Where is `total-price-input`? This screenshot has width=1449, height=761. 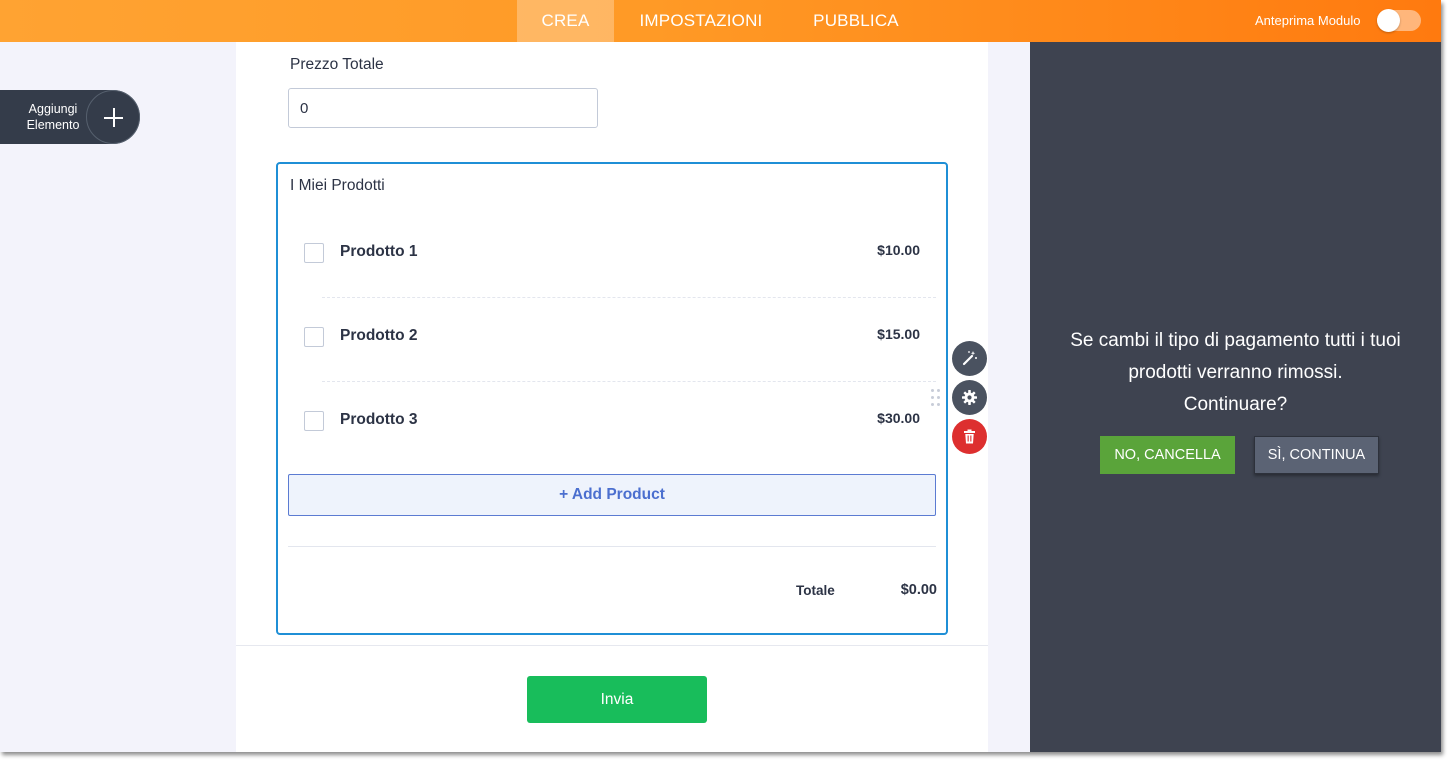 total-price-input is located at coordinates (443, 108).